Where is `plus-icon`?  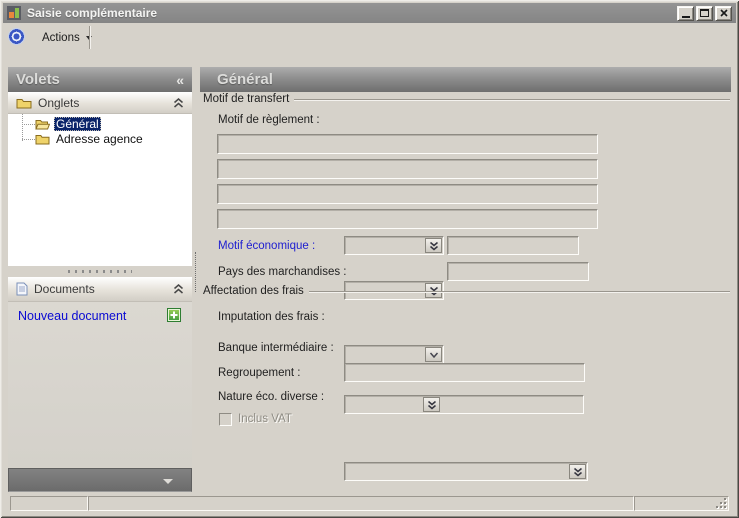
plus-icon is located at coordinates (174, 315).